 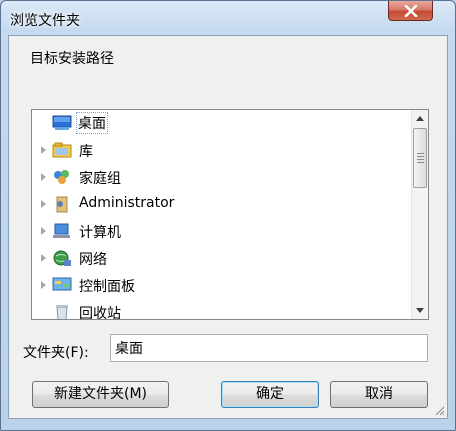 I want to click on title-bar: 浏览文件夹, so click(x=228, y=18).